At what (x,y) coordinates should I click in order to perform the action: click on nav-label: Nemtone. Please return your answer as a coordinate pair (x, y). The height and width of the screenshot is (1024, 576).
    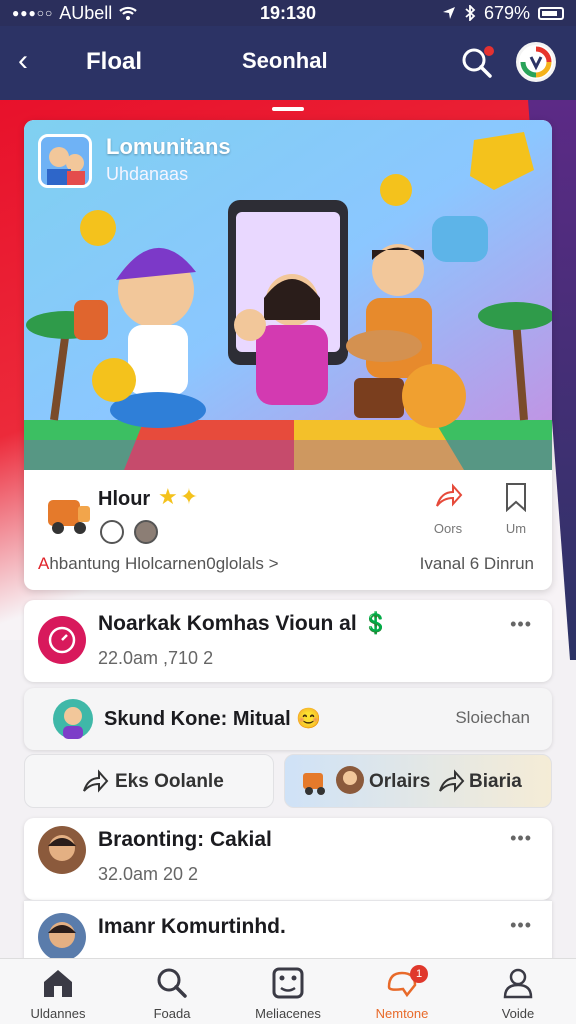
    Looking at the image, I should click on (402, 1013).